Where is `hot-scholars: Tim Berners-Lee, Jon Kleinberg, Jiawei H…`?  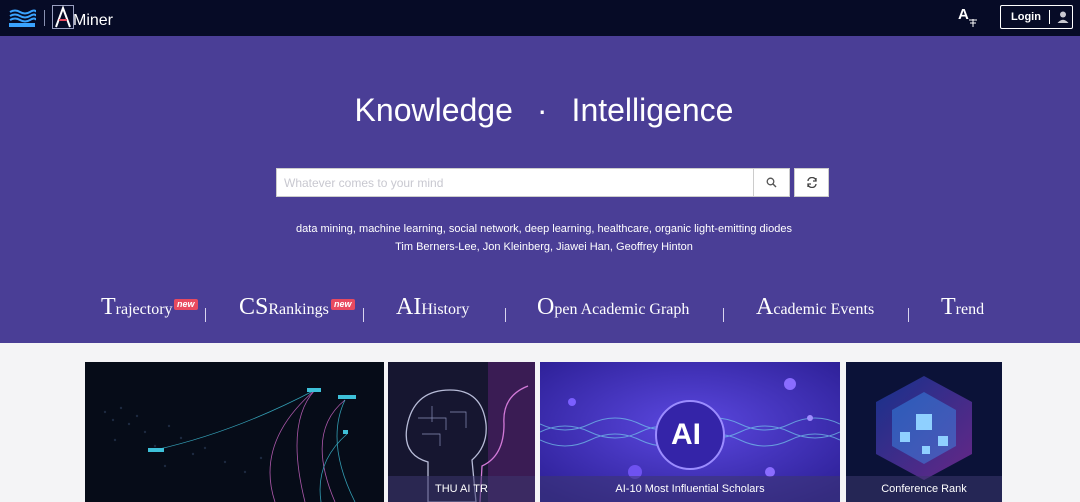
hot-scholars: Tim Berners-Lee, Jon Kleinberg, Jiawei H… is located at coordinates (540, 247).